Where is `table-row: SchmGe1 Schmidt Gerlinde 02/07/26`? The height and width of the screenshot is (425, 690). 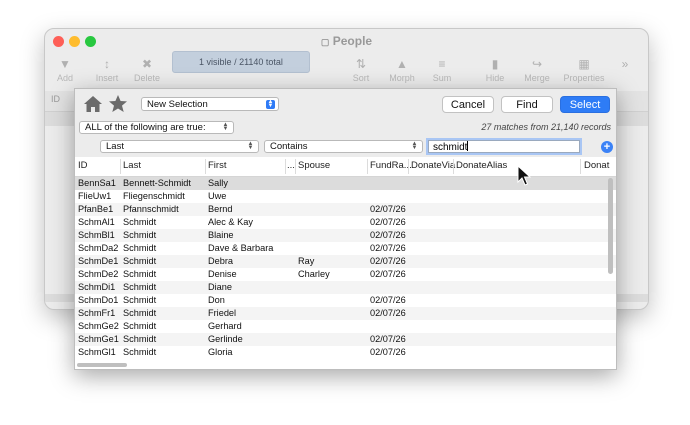 table-row: SchmGe1 Schmidt Gerlinde 02/07/26 is located at coordinates (345, 339).